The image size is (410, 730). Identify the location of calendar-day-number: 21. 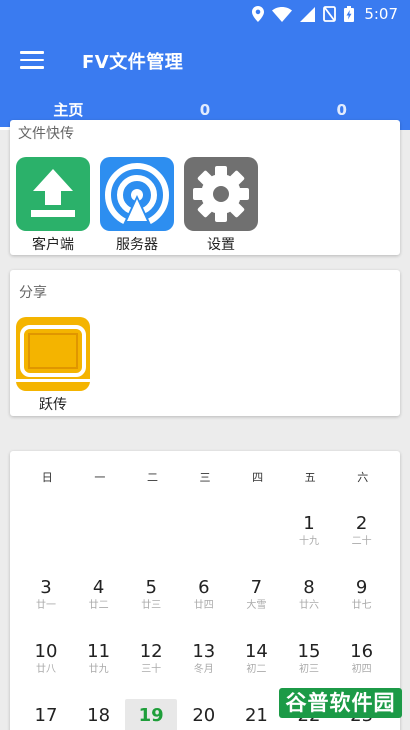
(256, 715).